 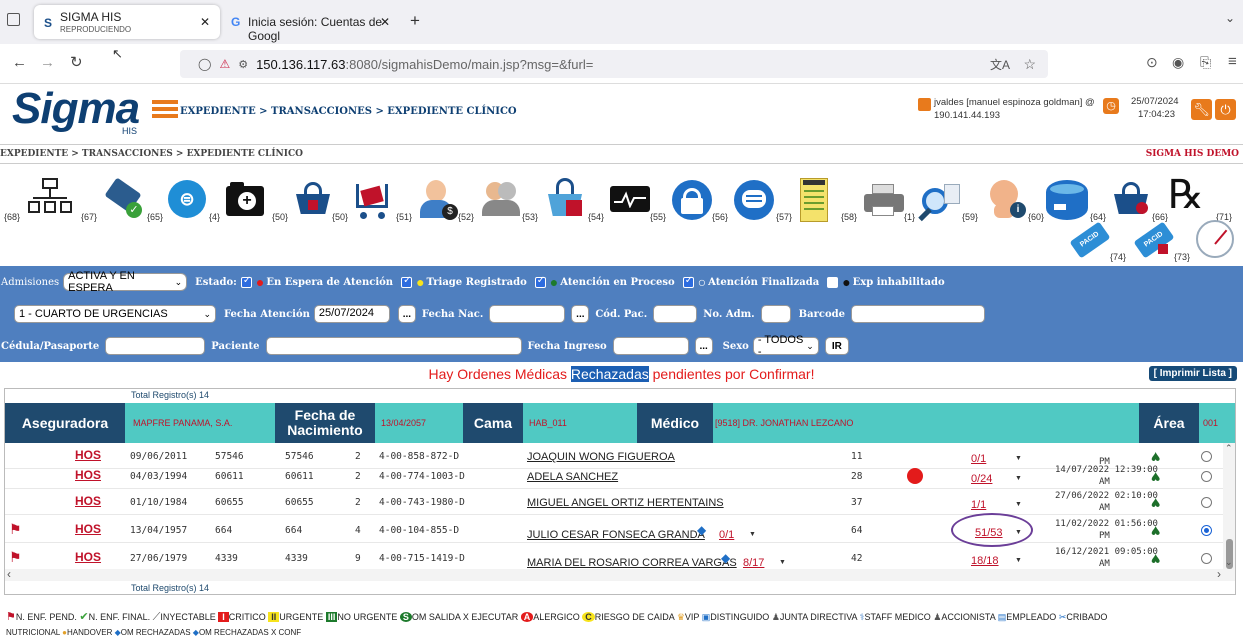 What do you see at coordinates (246, 281) in the screenshot?
I see `checkbox-en-espera` at bounding box center [246, 281].